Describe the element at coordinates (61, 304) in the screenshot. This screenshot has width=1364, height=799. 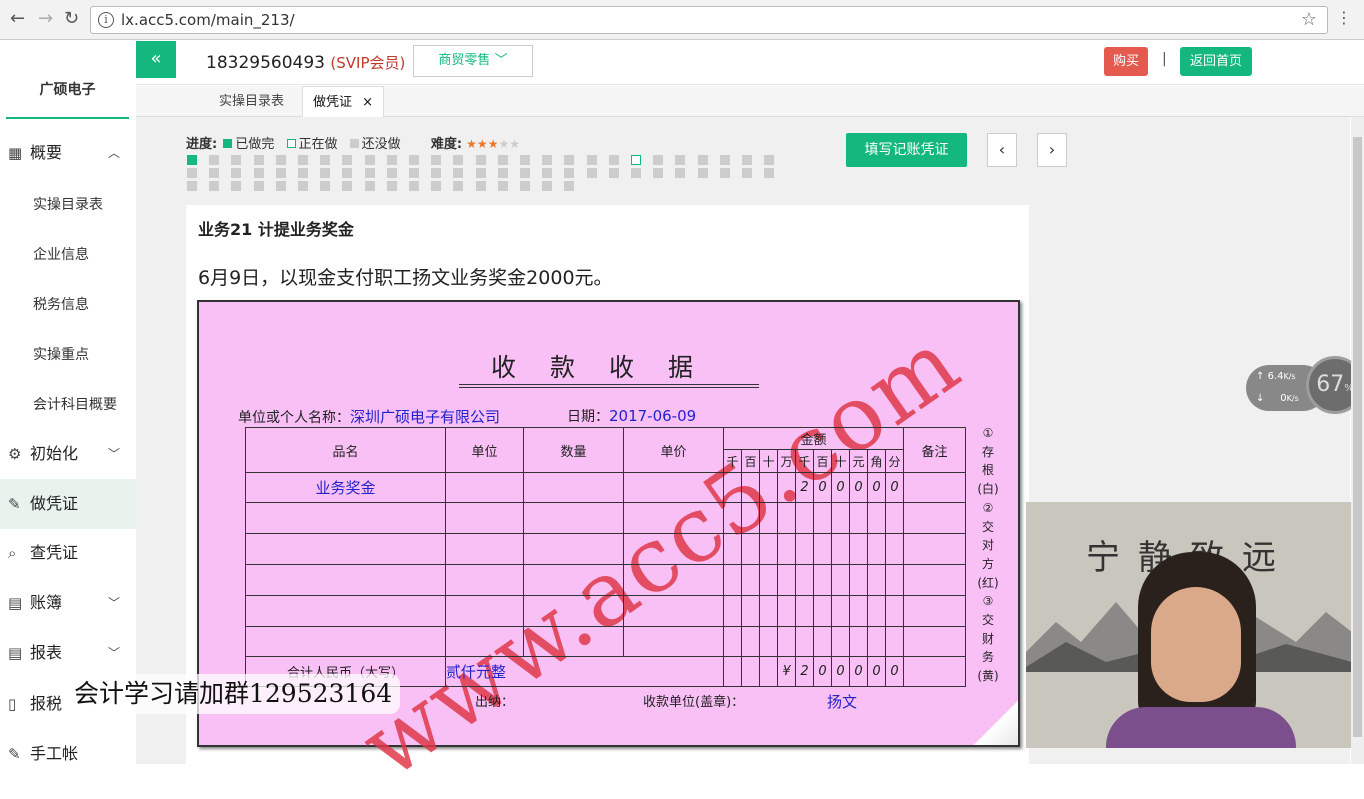
I see `sub-item-tax-info: 税务信息` at that location.